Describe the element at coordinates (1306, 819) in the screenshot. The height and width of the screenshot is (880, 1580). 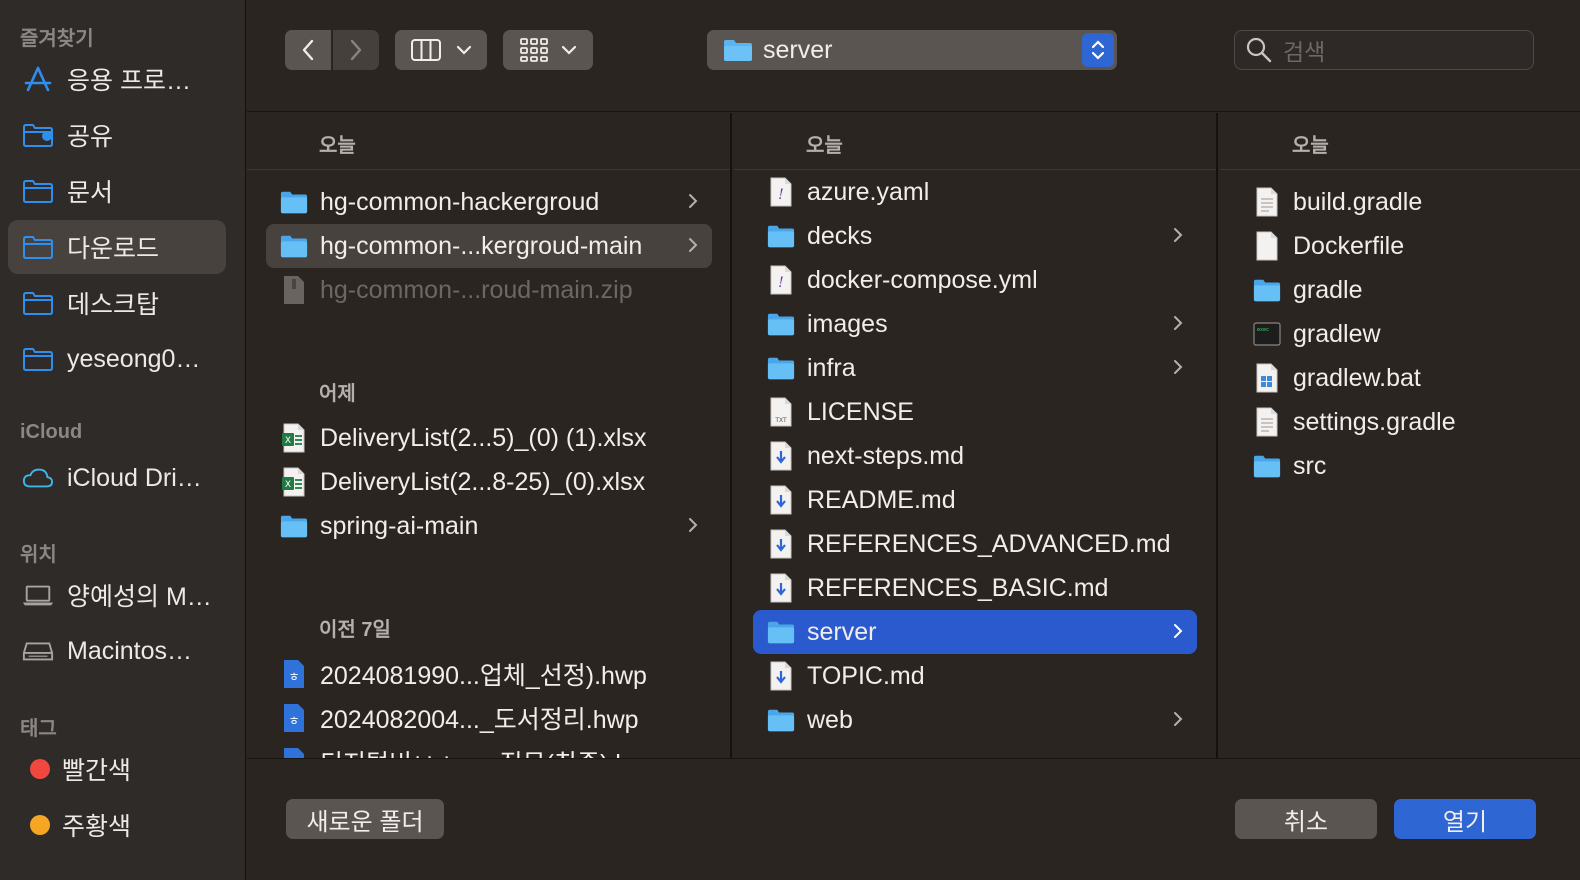
I see `cancel-button: 취소` at that location.